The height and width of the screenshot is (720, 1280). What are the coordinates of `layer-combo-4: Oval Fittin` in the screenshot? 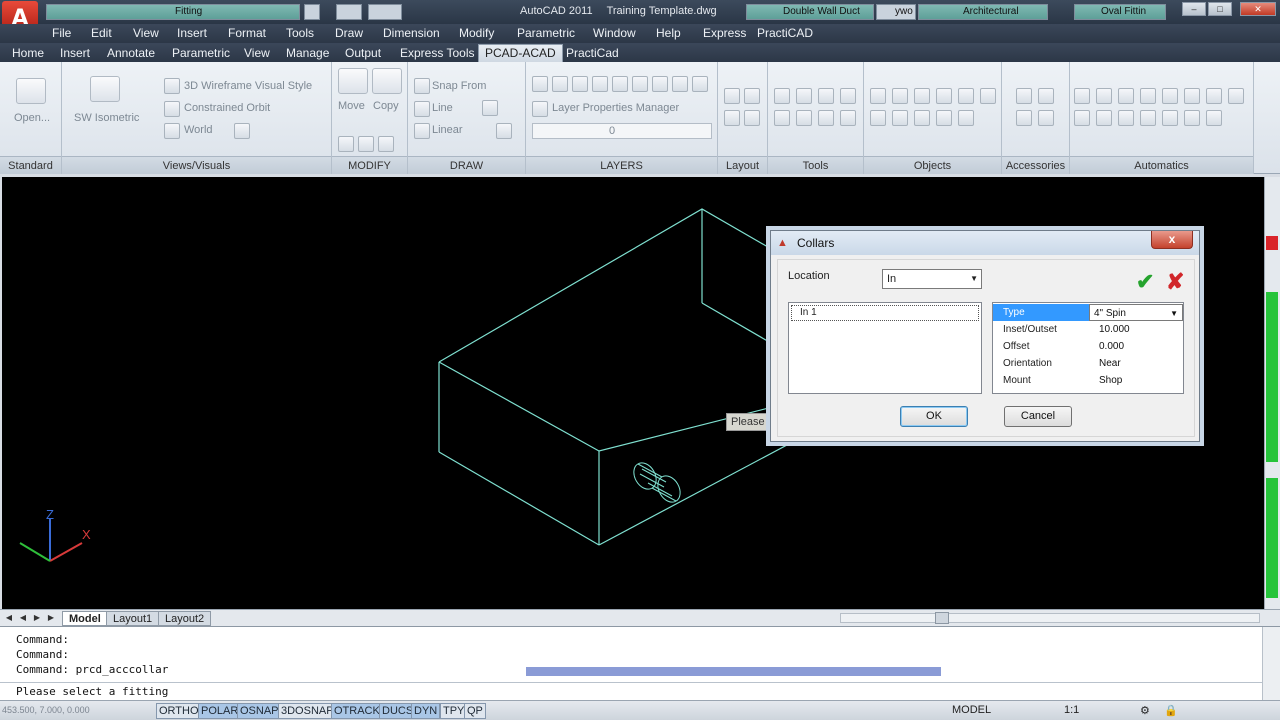 It's located at (1120, 12).